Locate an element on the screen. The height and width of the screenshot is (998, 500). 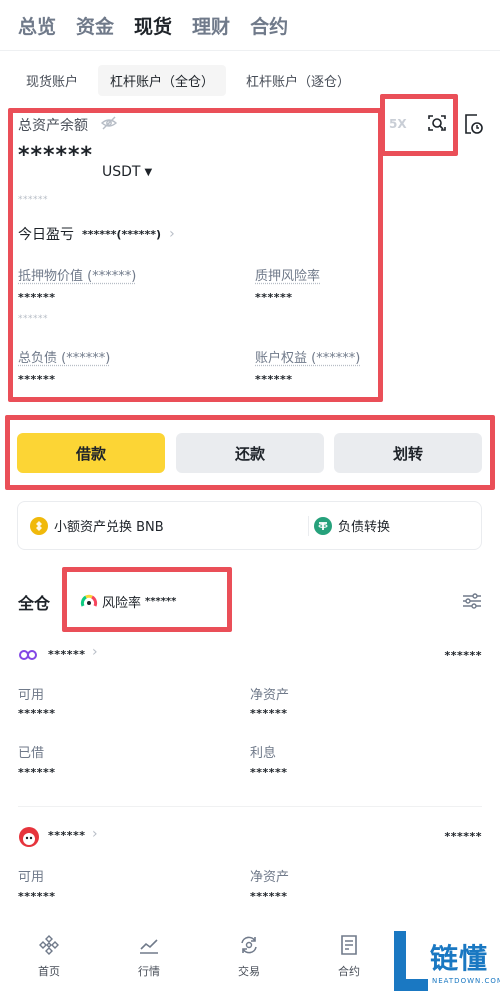
watermark-logo-icon is located at coordinates (411, 961).